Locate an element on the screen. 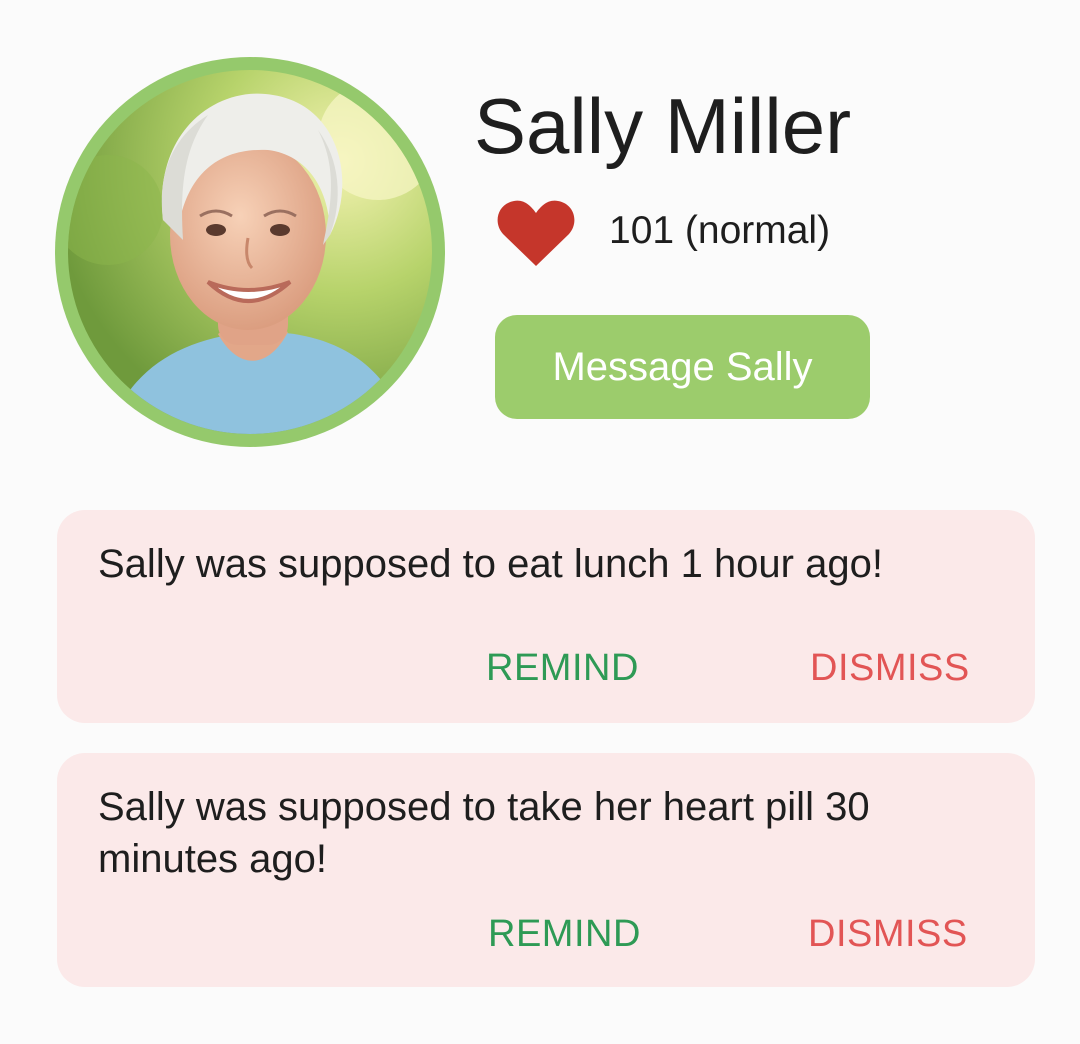 The image size is (1080, 1044). avatar is located at coordinates (250, 252).